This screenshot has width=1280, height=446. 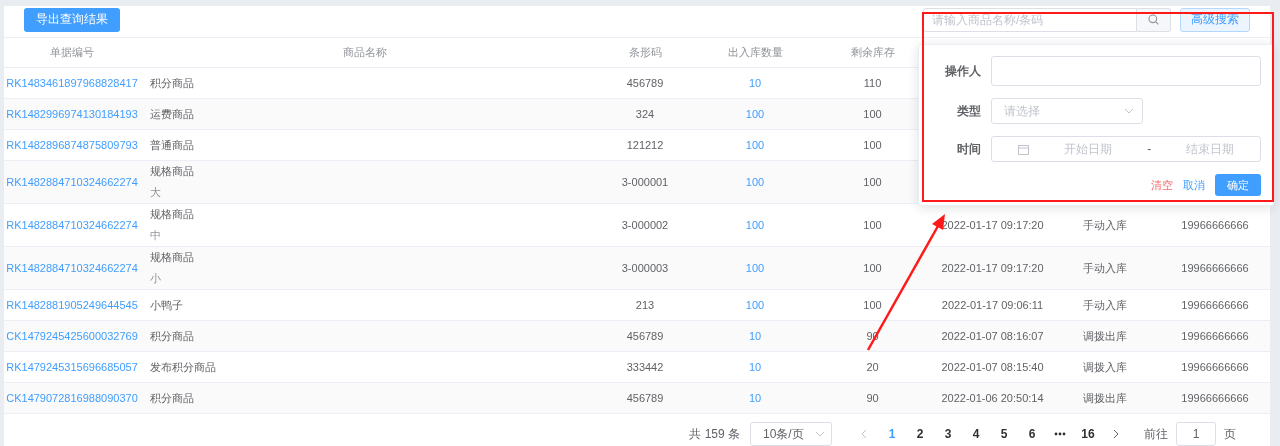 What do you see at coordinates (183, 367) in the screenshot?
I see `product-name: 发布积分商品` at bounding box center [183, 367].